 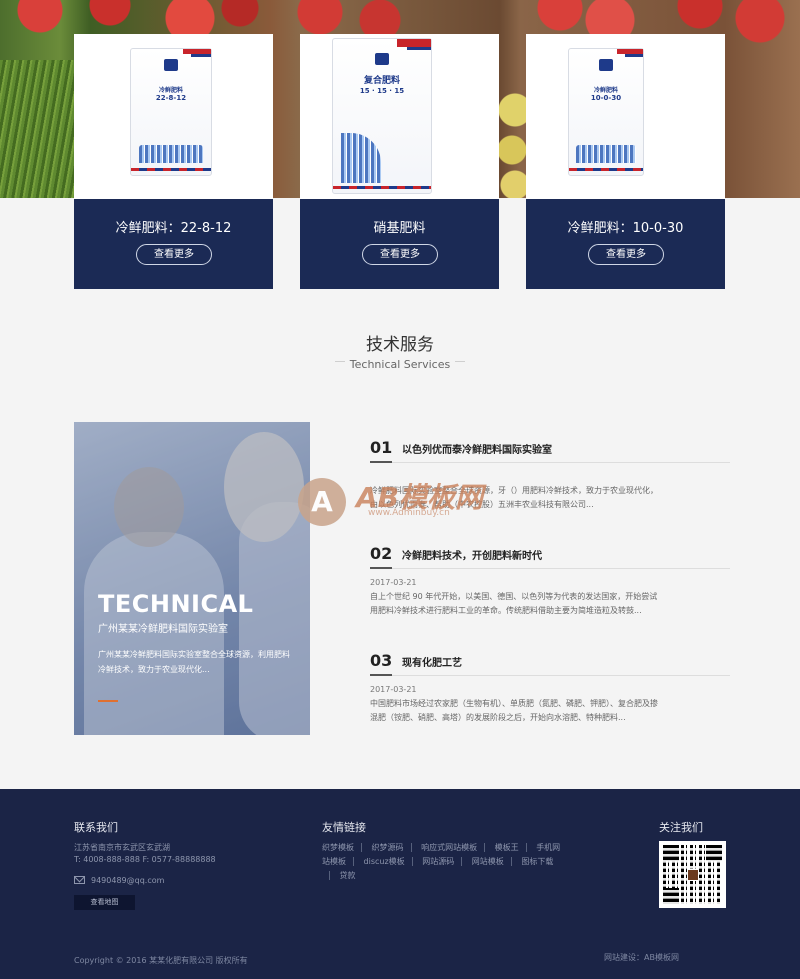 I want to click on section-subtitle-wrap: Technical Services, so click(x=400, y=362).